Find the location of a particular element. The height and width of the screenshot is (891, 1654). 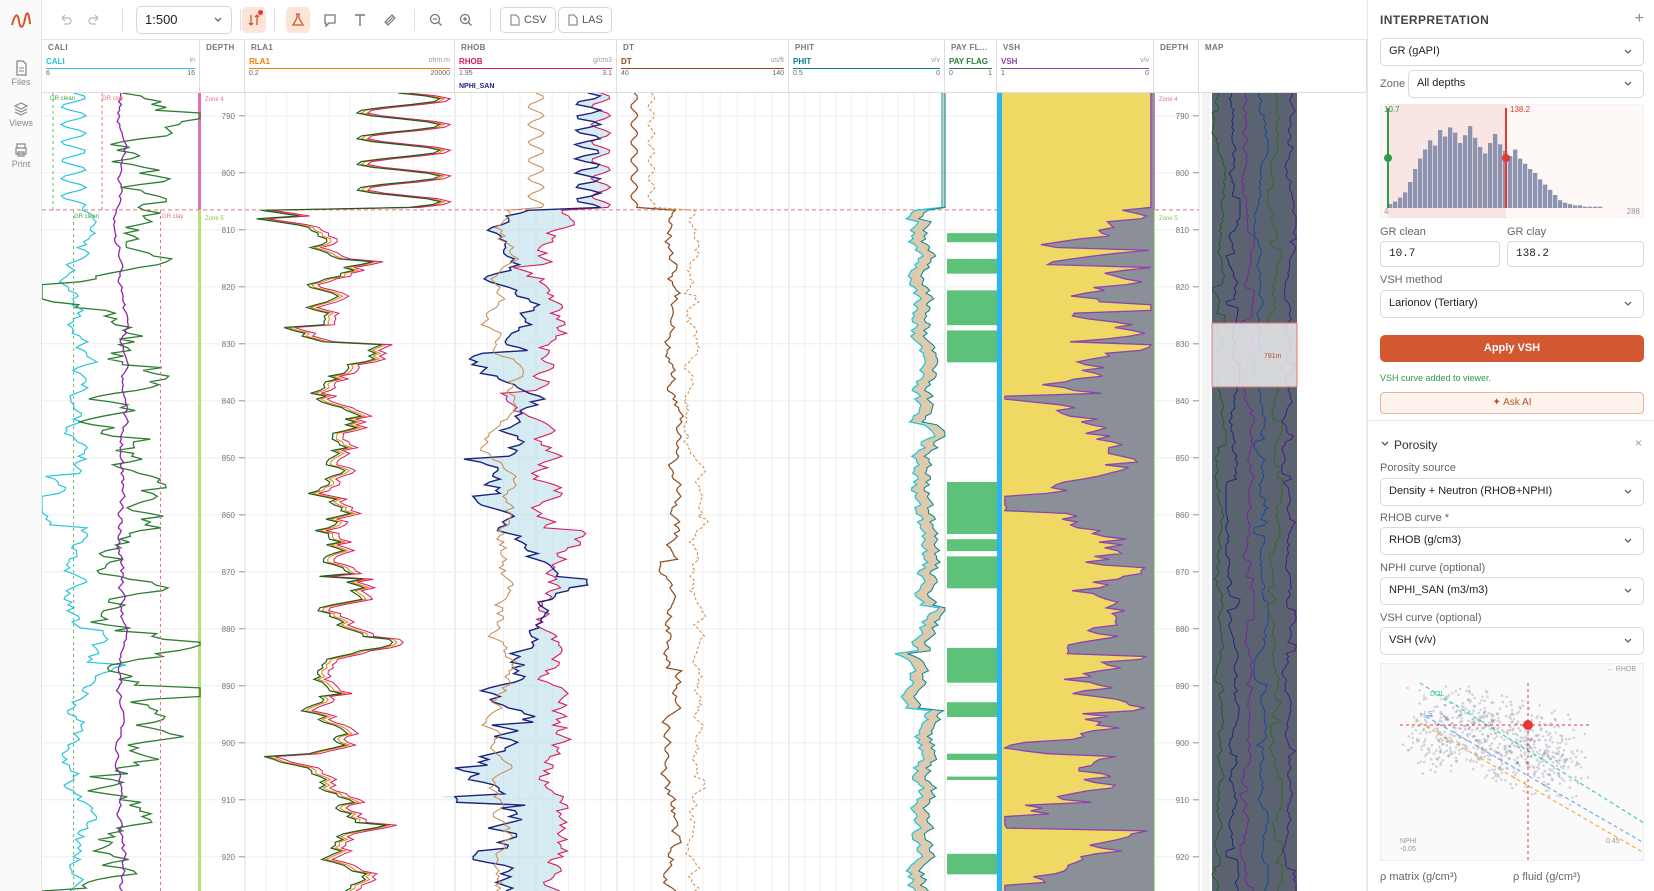

export-csv-button: CSV is located at coordinates (528, 20).